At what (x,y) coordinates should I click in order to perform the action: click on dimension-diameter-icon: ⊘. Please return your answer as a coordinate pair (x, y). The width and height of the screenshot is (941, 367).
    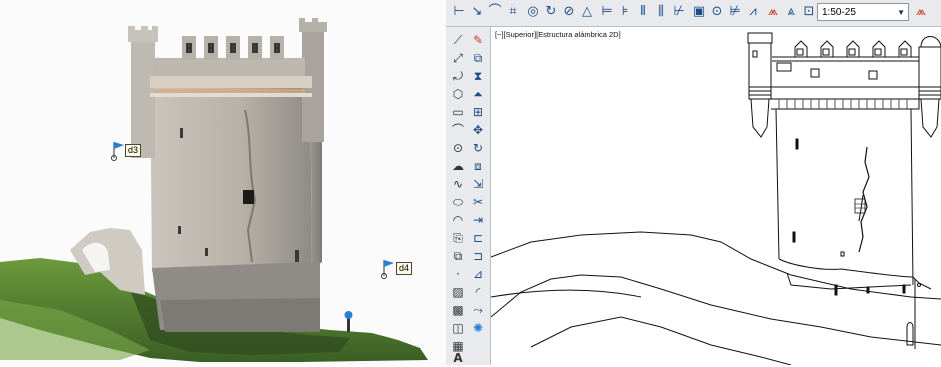
    Looking at the image, I should click on (569, 12).